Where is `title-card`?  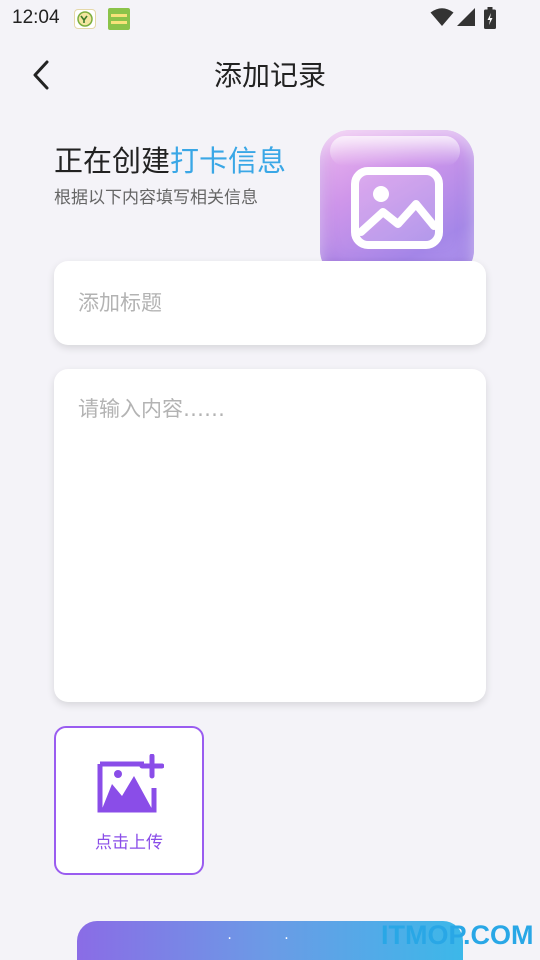
title-card is located at coordinates (270, 303).